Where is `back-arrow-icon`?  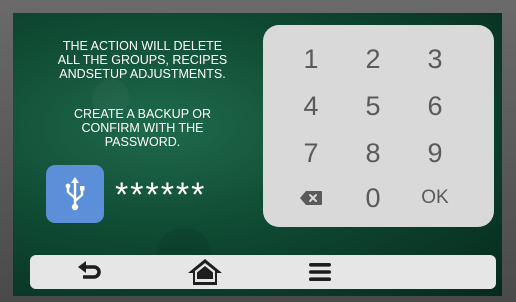
back-arrow-icon is located at coordinates (89, 270).